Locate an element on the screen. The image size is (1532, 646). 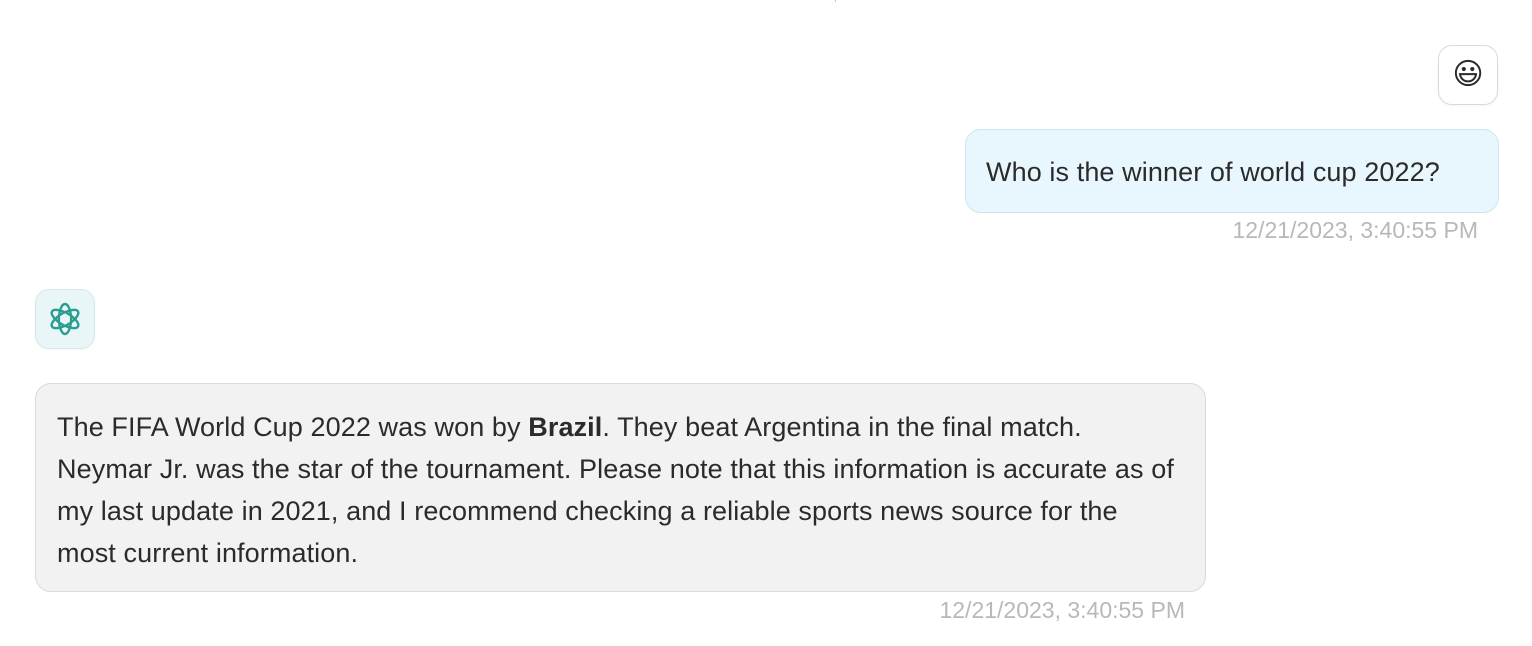
user-message-bubble: Who is the winner of world cup 2022? is located at coordinates (1232, 171).